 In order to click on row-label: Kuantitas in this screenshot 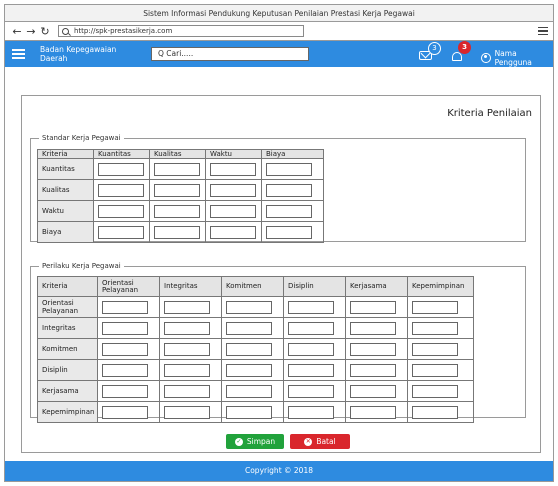, I will do `click(65, 169)`.